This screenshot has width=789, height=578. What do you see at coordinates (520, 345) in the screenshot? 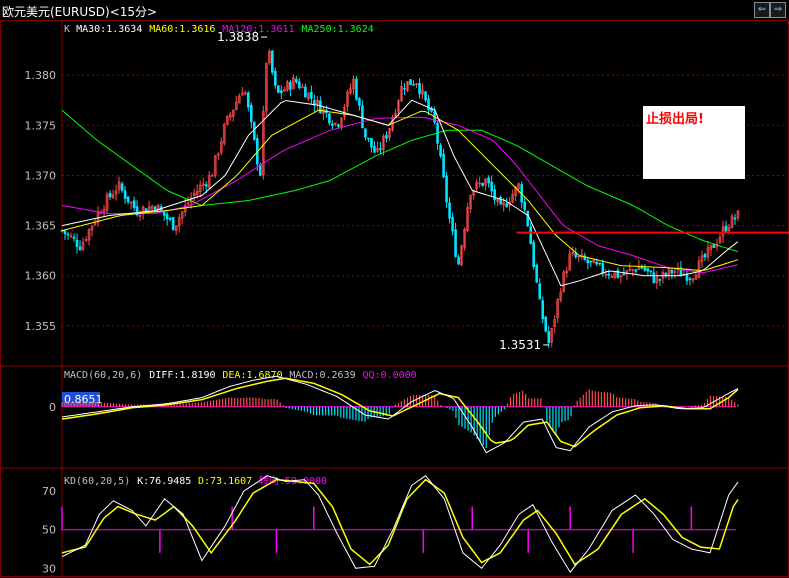
I see `low-price-label: 1.3531` at bounding box center [520, 345].